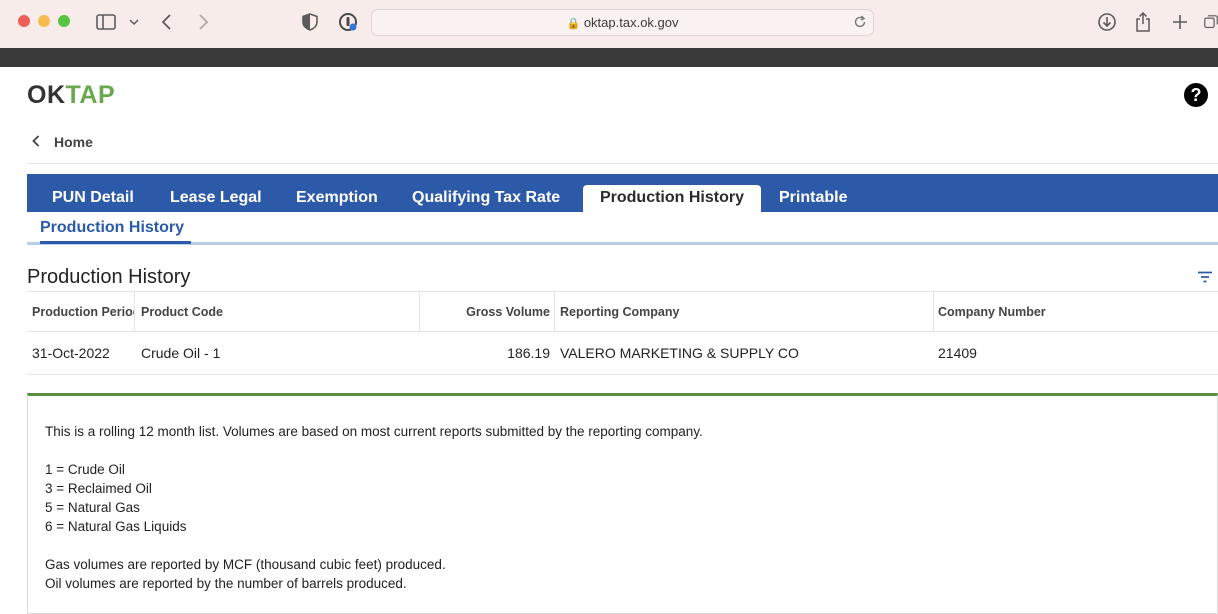 The image size is (1218, 614). What do you see at coordinates (348, 22) in the screenshot?
I see `password-manager-icon` at bounding box center [348, 22].